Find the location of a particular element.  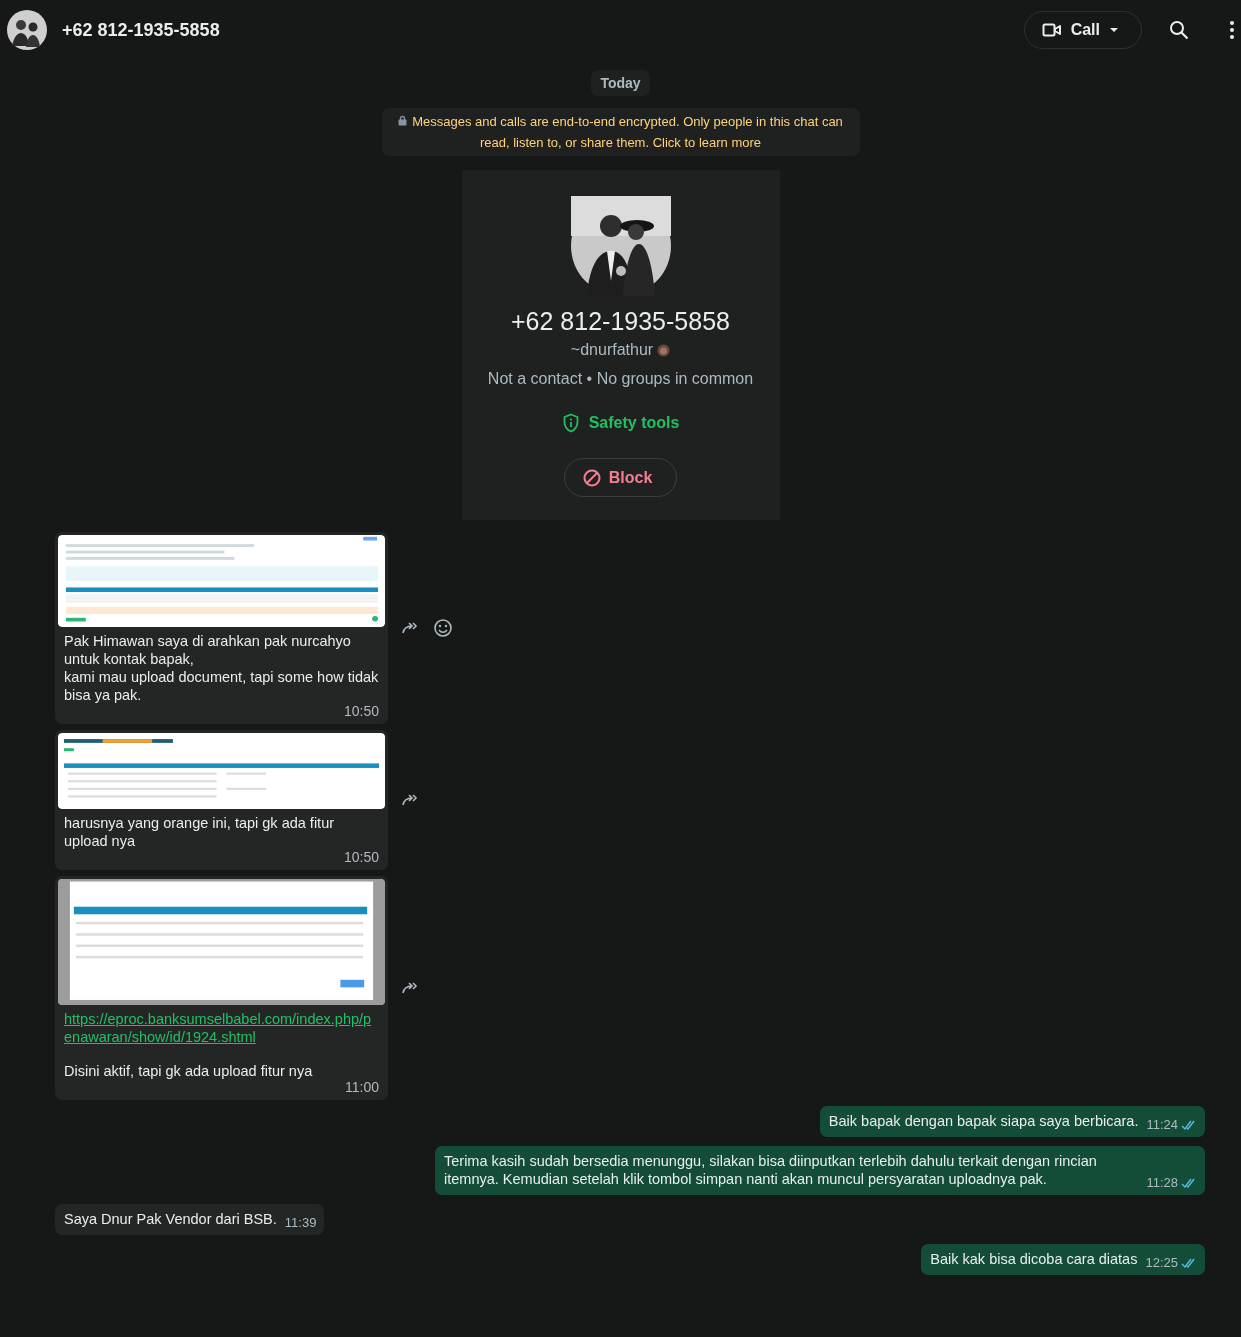

block-icon is located at coordinates (591, 477).